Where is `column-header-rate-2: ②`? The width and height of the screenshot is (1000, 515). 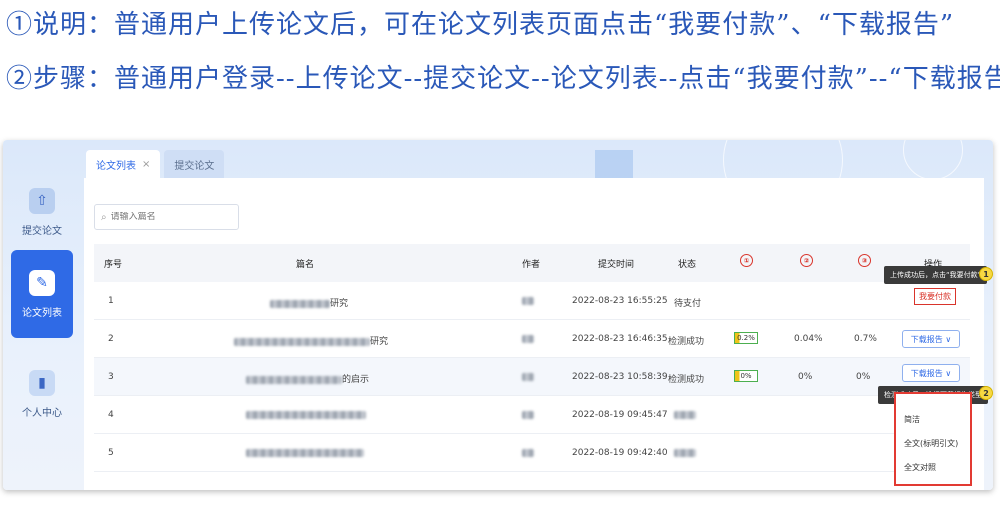 column-header-rate-2: ② is located at coordinates (806, 260).